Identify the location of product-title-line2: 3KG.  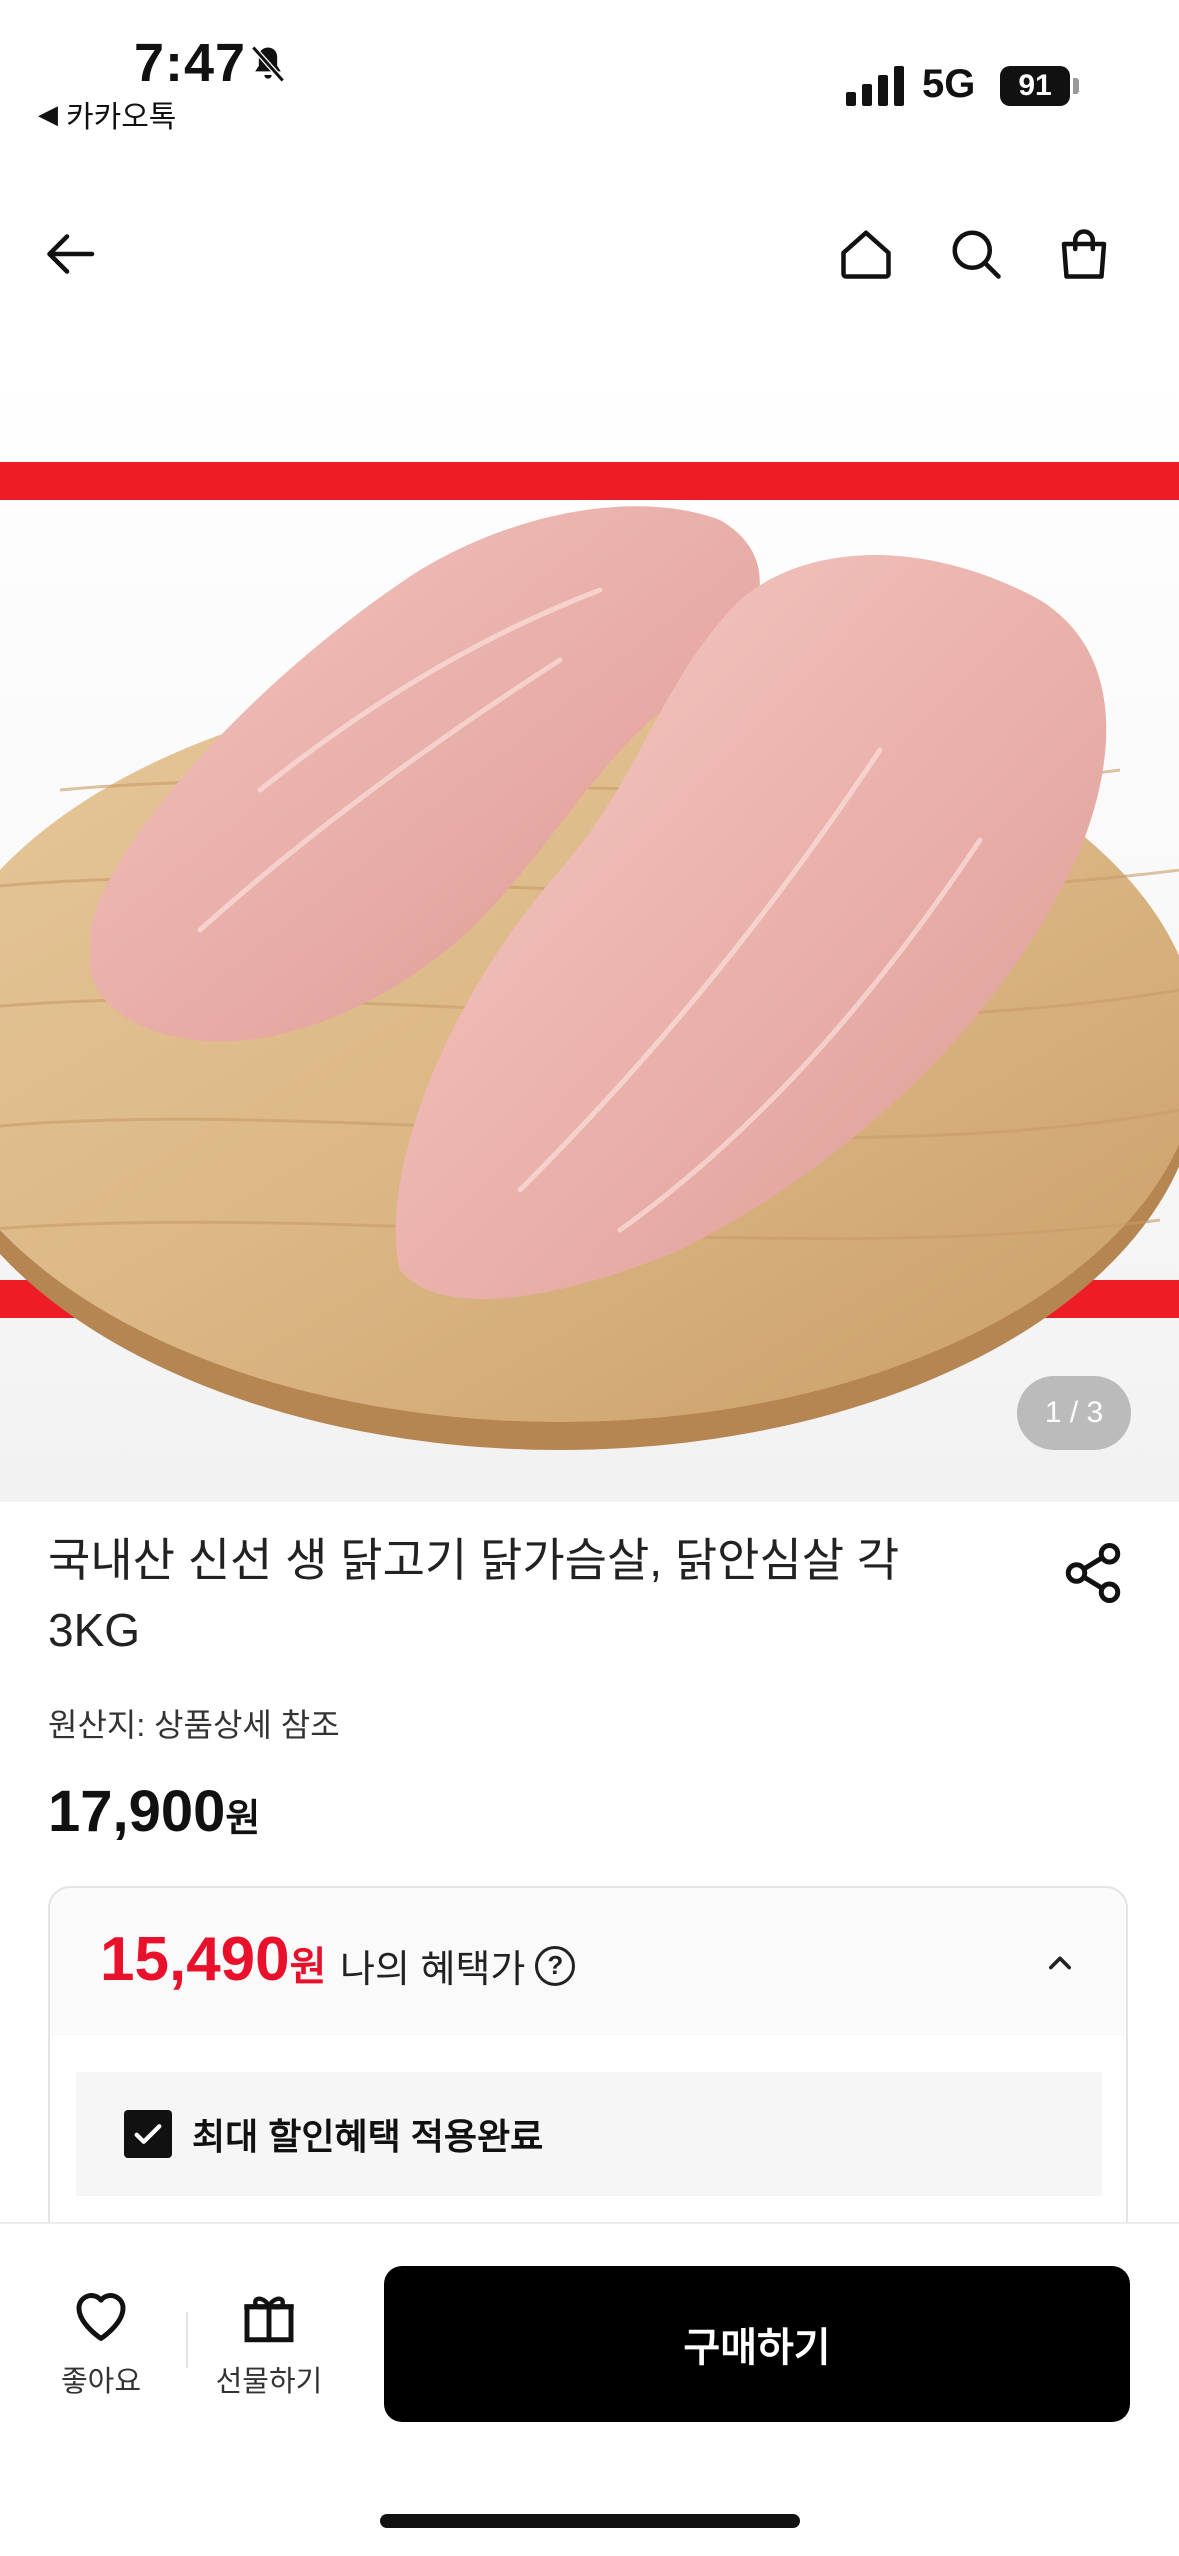
(94, 1630).